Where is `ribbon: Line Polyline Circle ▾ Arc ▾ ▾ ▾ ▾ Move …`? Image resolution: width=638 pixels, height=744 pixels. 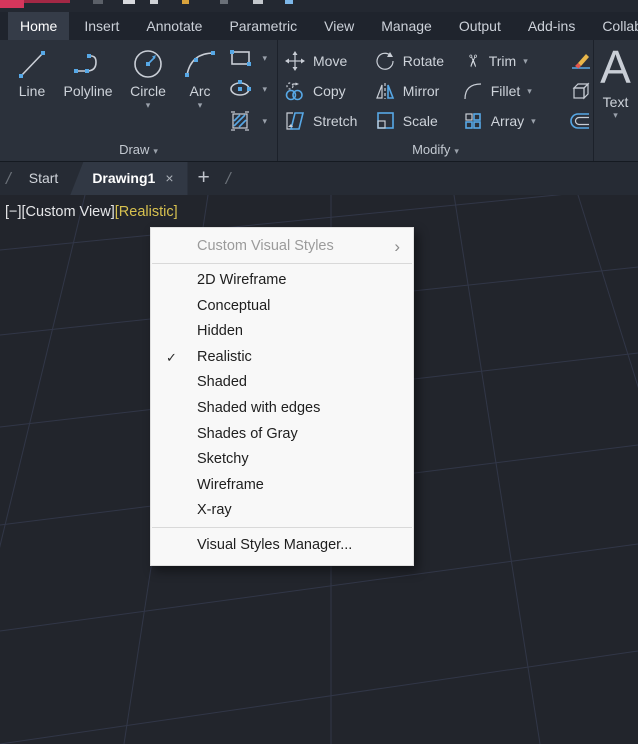 ribbon: Line Polyline Circle ▾ Arc ▾ ▾ ▾ ▾ Move … is located at coordinates (319, 89).